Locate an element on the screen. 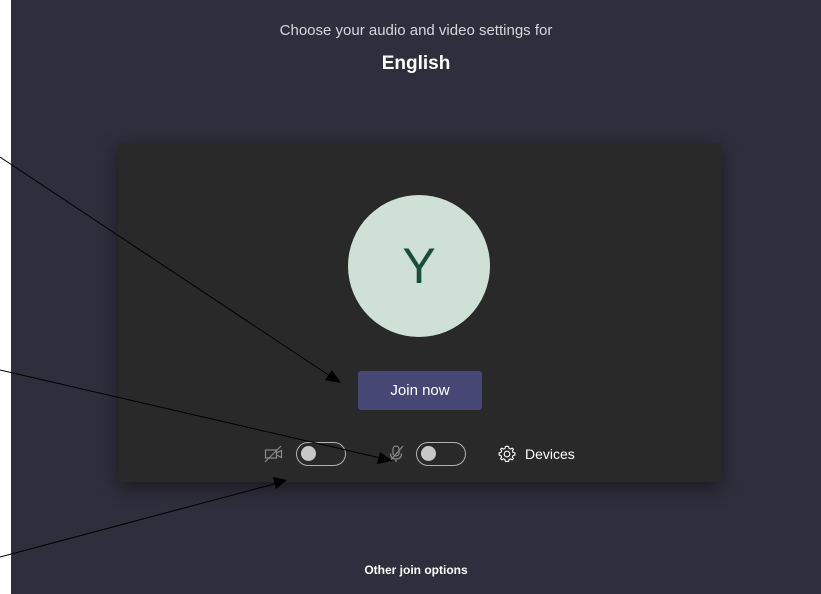 The width and height of the screenshot is (821, 594). camera-toggle-knob is located at coordinates (308, 453).